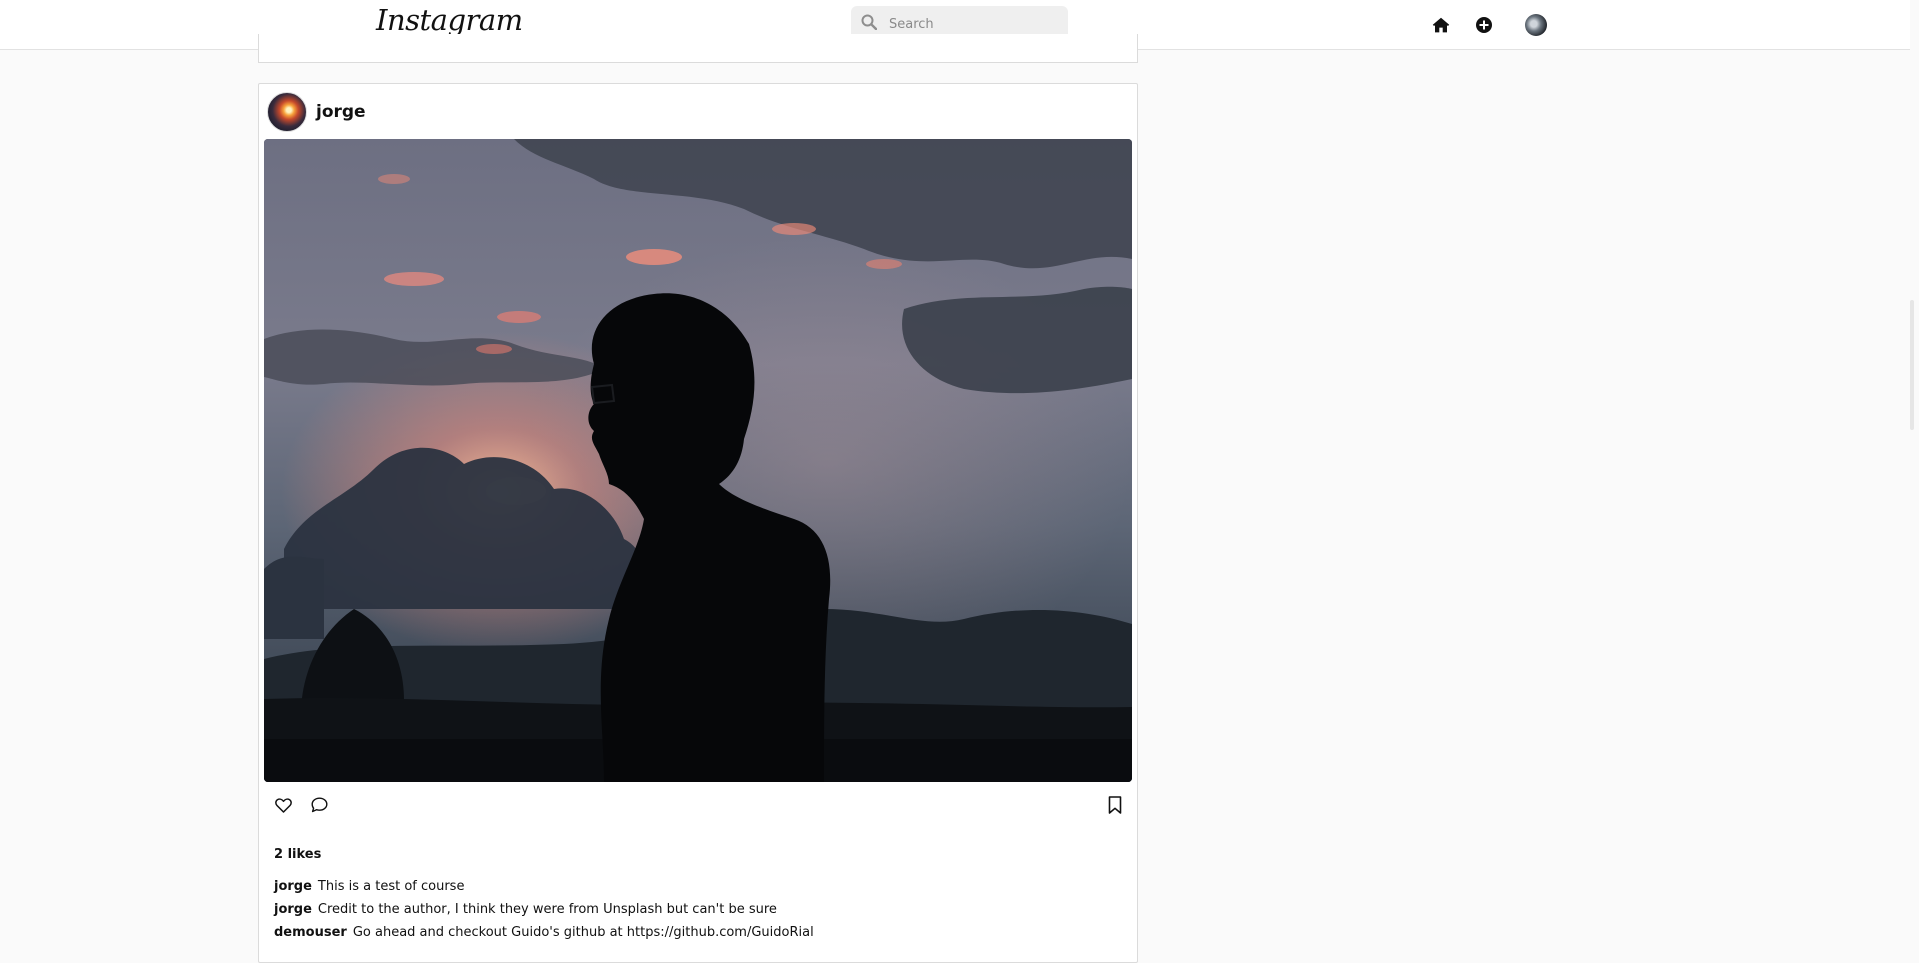 This screenshot has width=1919, height=963. Describe the element at coordinates (544, 886) in the screenshot. I see `comment-item: jorge This is a test of course` at that location.